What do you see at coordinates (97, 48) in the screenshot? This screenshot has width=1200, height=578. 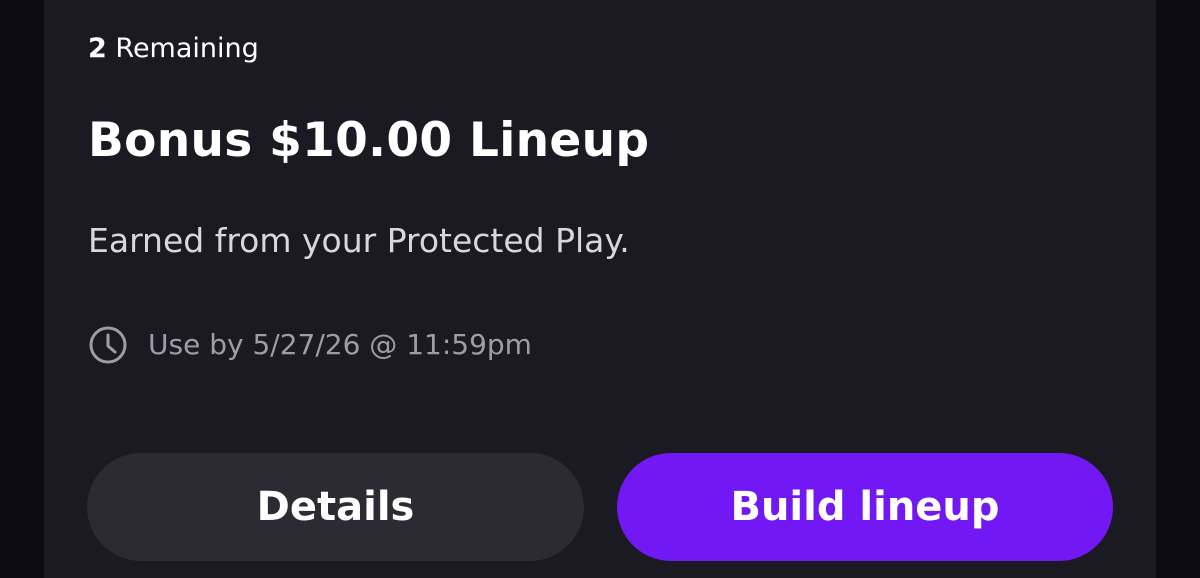 I see `remaining-count: 2` at bounding box center [97, 48].